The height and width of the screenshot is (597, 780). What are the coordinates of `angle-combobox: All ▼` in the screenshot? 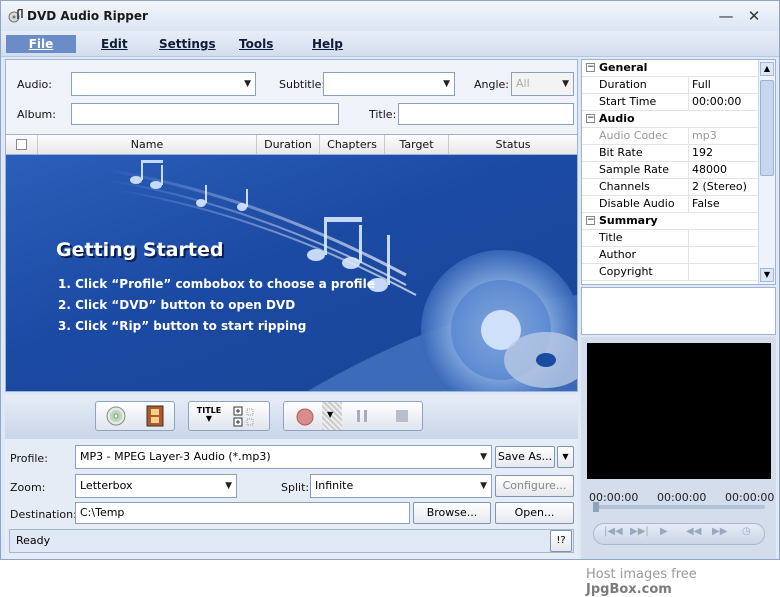 It's located at (542, 84).